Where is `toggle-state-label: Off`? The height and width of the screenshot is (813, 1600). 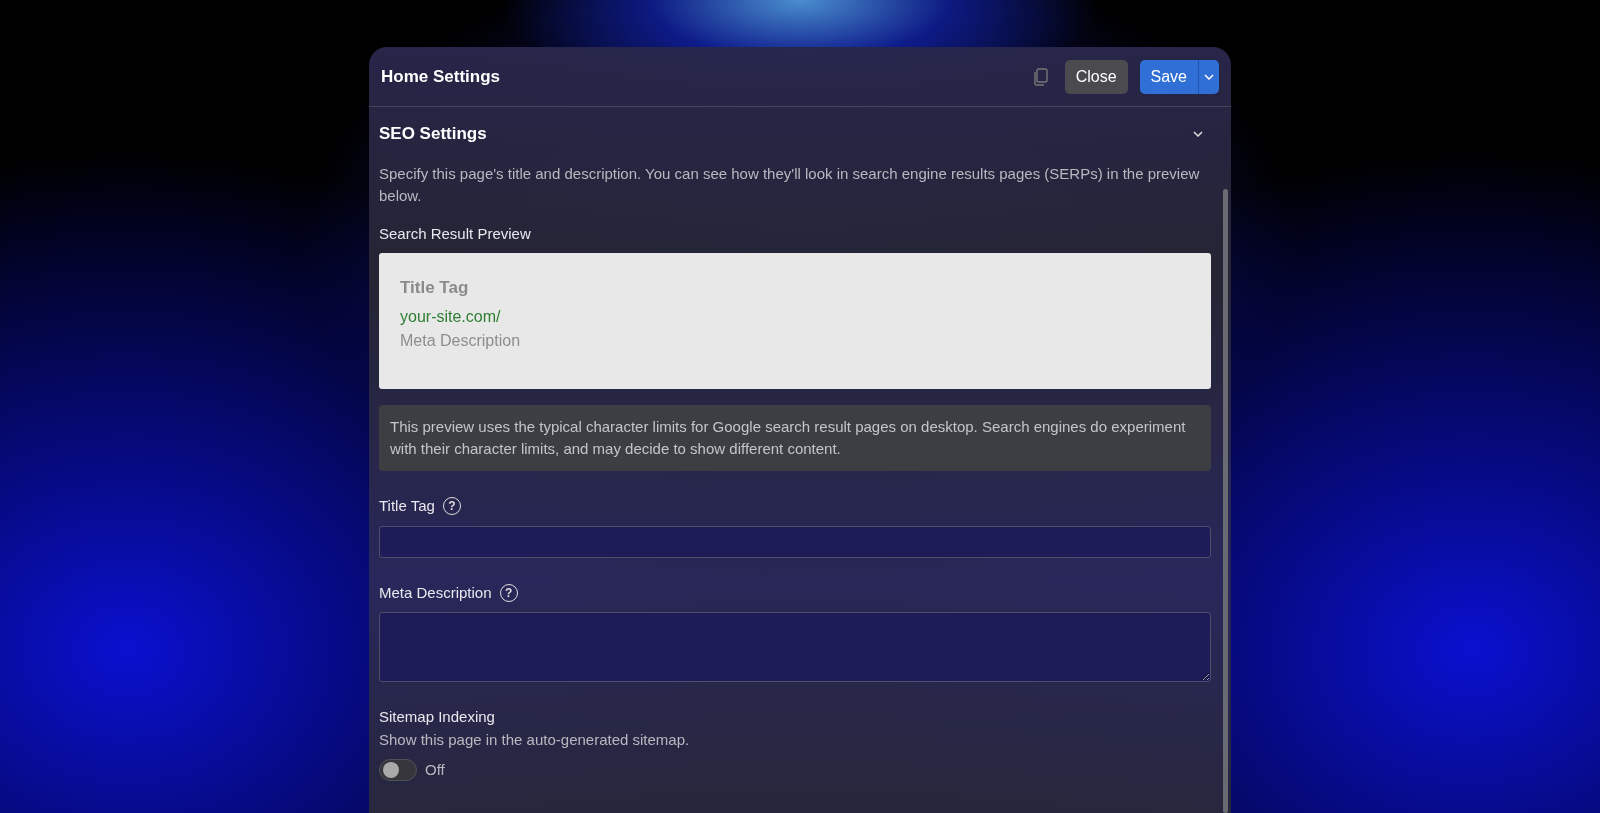
toggle-state-label: Off is located at coordinates (435, 769).